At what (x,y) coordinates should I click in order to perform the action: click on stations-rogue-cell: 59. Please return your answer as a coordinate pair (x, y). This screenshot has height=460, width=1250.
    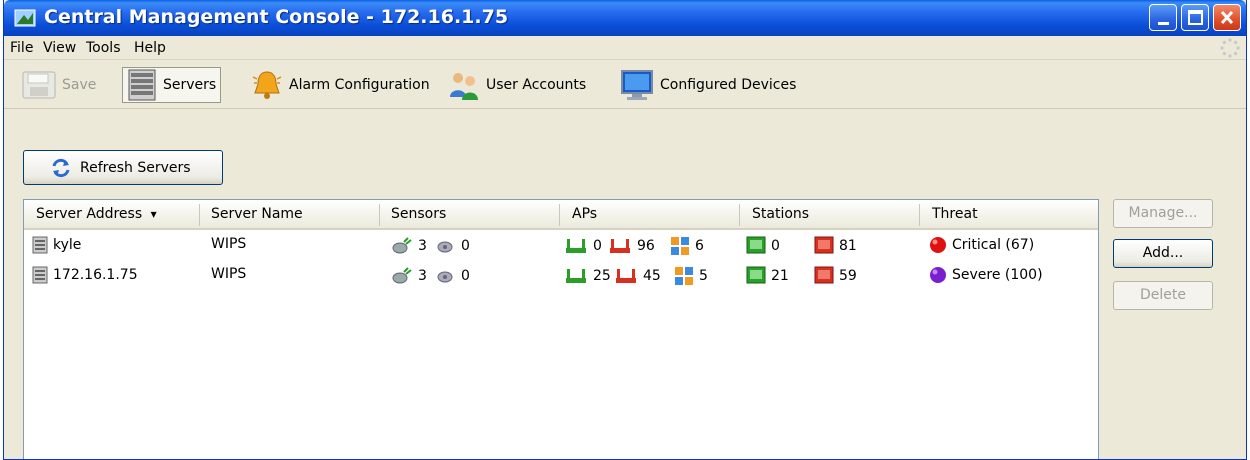
    Looking at the image, I should click on (835, 276).